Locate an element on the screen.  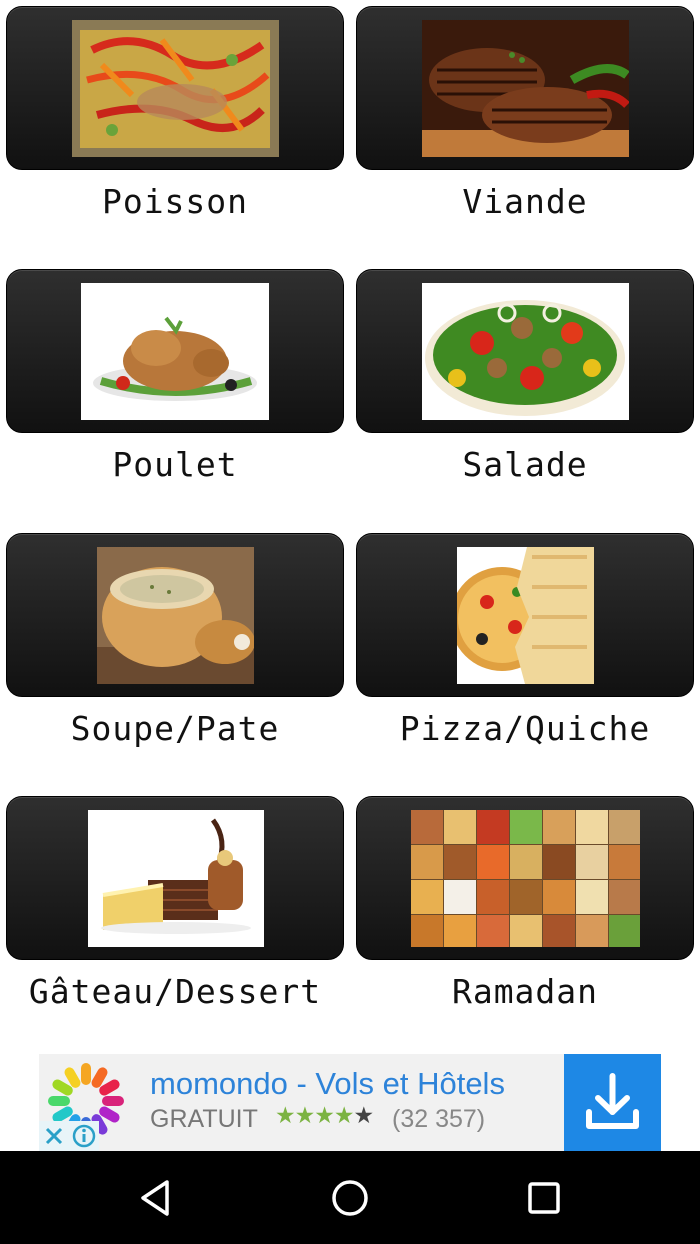
ad-title: momondo - Vols et Hôtels is located at coordinates (327, 1084).